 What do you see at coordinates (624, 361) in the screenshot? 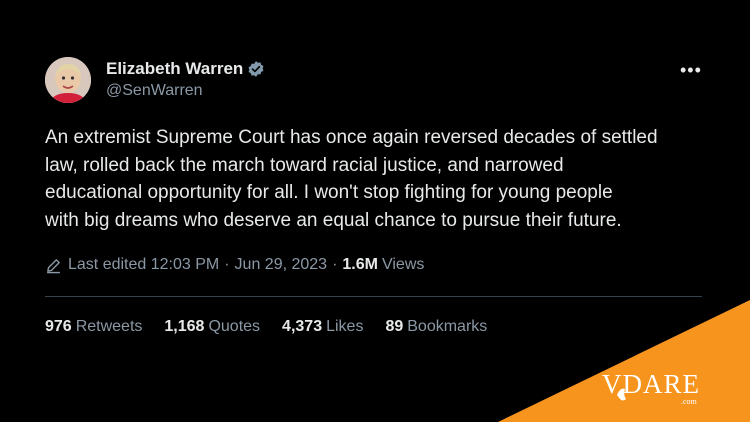
I see `watermark-corner-banner` at bounding box center [624, 361].